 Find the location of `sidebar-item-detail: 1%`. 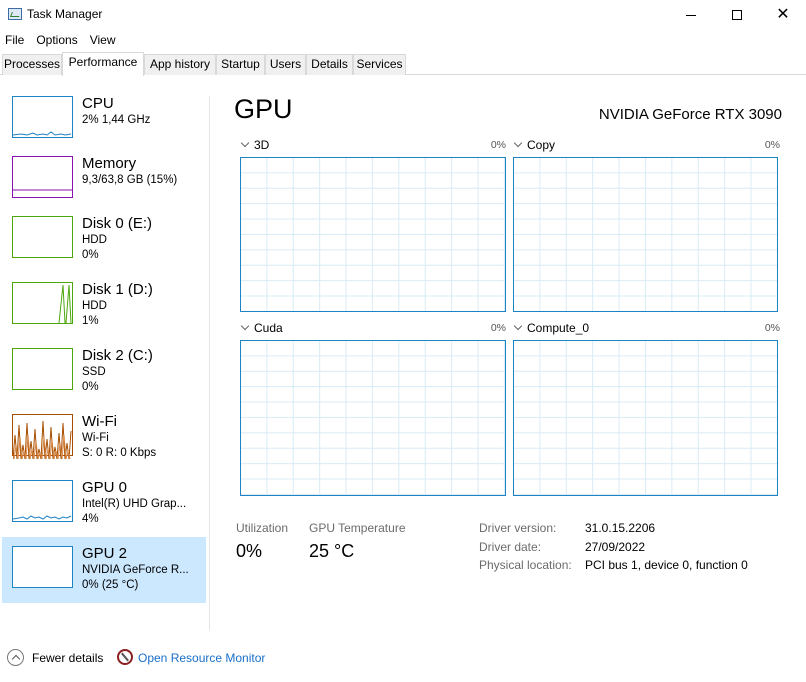

sidebar-item-detail: 1% is located at coordinates (90, 321).